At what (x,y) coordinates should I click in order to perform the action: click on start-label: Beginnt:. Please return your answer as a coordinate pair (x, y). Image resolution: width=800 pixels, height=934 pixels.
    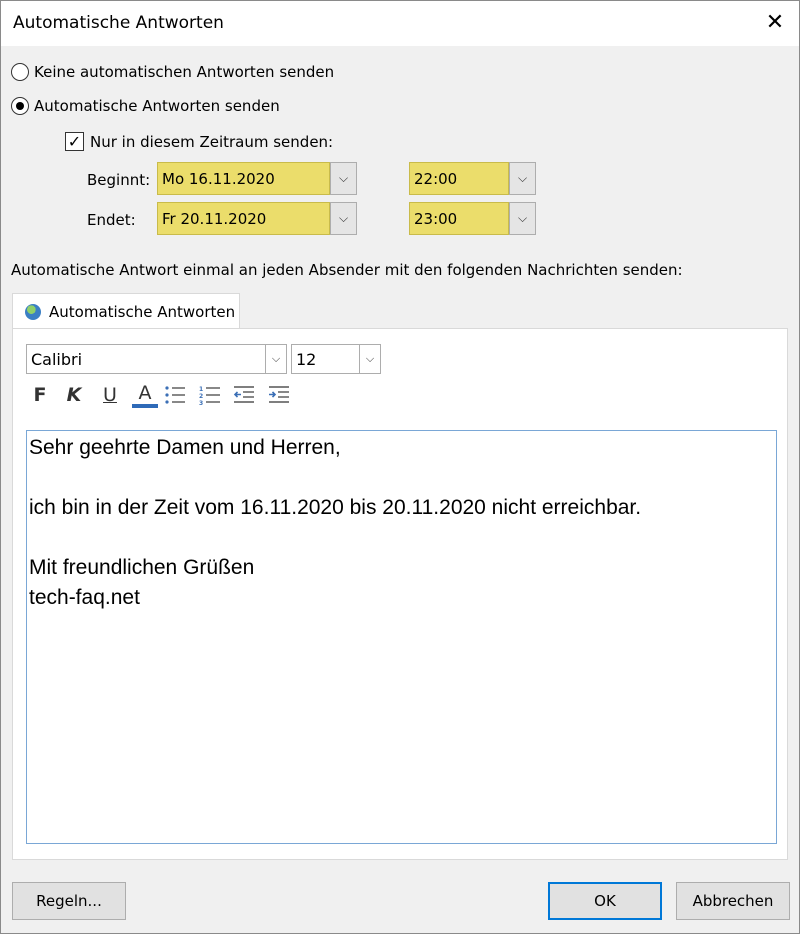
    Looking at the image, I should click on (119, 180).